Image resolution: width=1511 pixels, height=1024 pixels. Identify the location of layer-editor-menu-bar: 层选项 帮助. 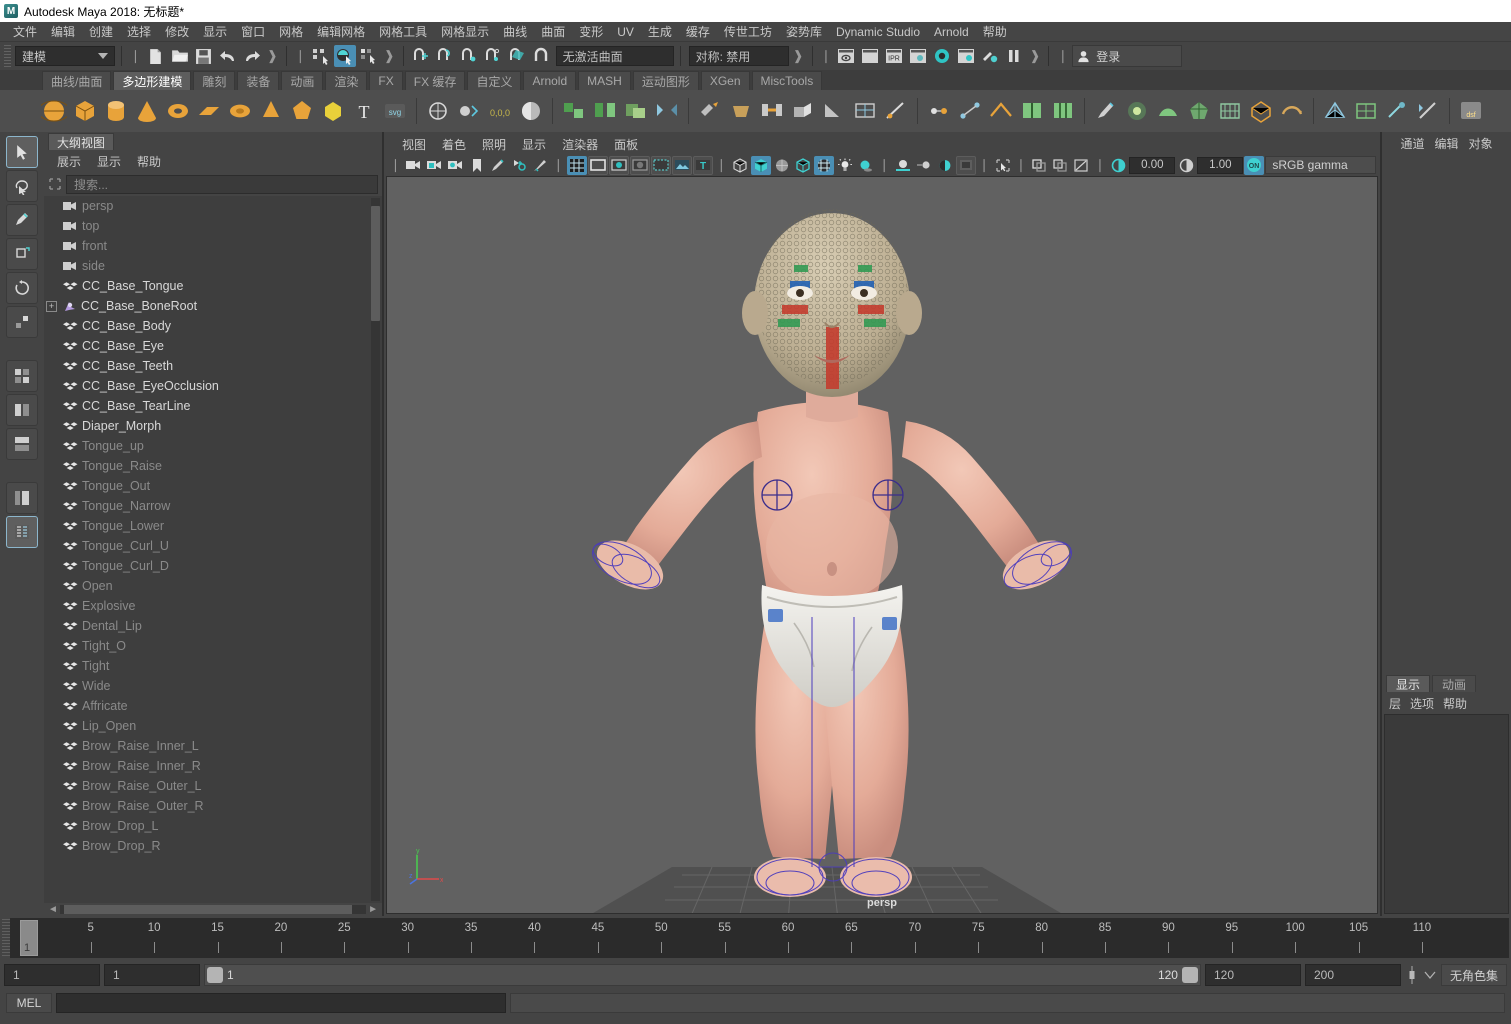
(1446, 703).